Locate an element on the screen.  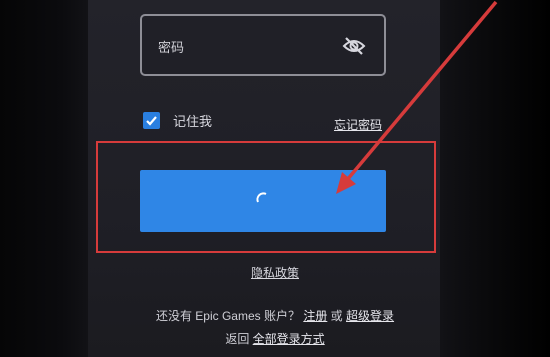
signup-link: 注册 is located at coordinates (315, 316).